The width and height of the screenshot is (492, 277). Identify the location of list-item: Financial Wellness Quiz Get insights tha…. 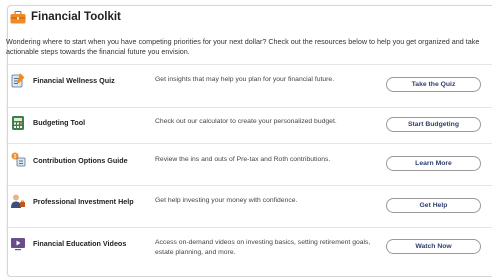
(246, 80).